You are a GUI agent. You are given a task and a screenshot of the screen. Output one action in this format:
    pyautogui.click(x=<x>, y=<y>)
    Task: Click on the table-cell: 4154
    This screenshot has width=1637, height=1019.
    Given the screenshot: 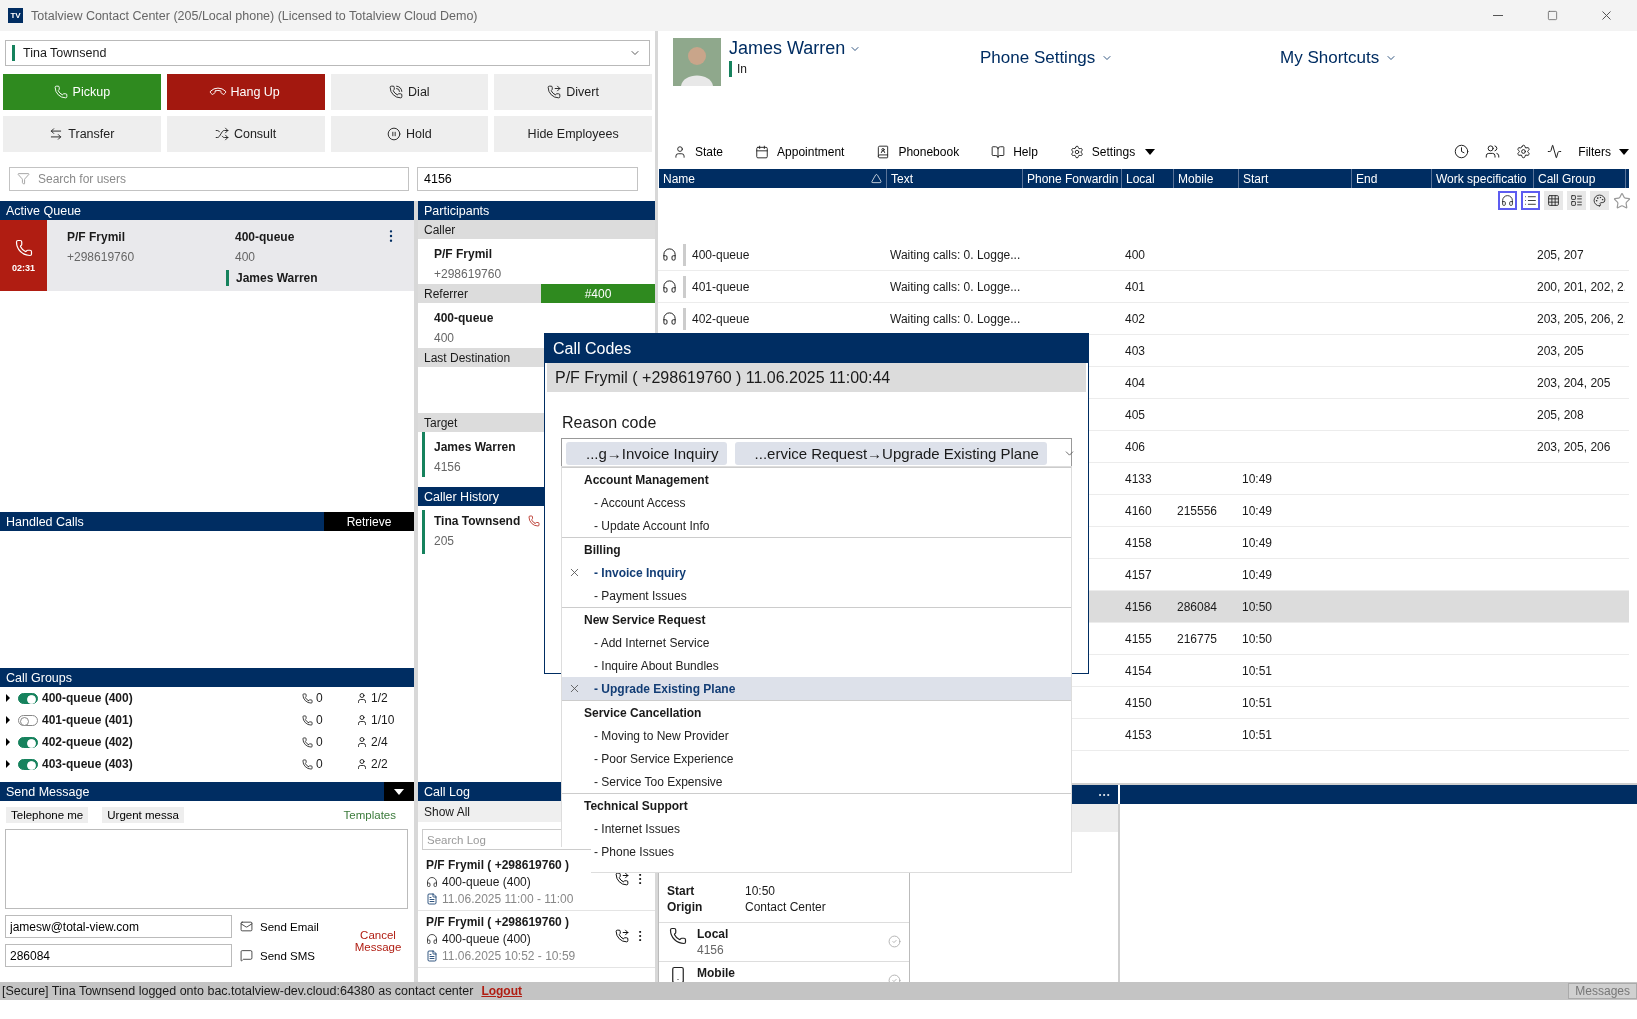 What is the action you would take?
    pyautogui.click(x=1138, y=670)
    